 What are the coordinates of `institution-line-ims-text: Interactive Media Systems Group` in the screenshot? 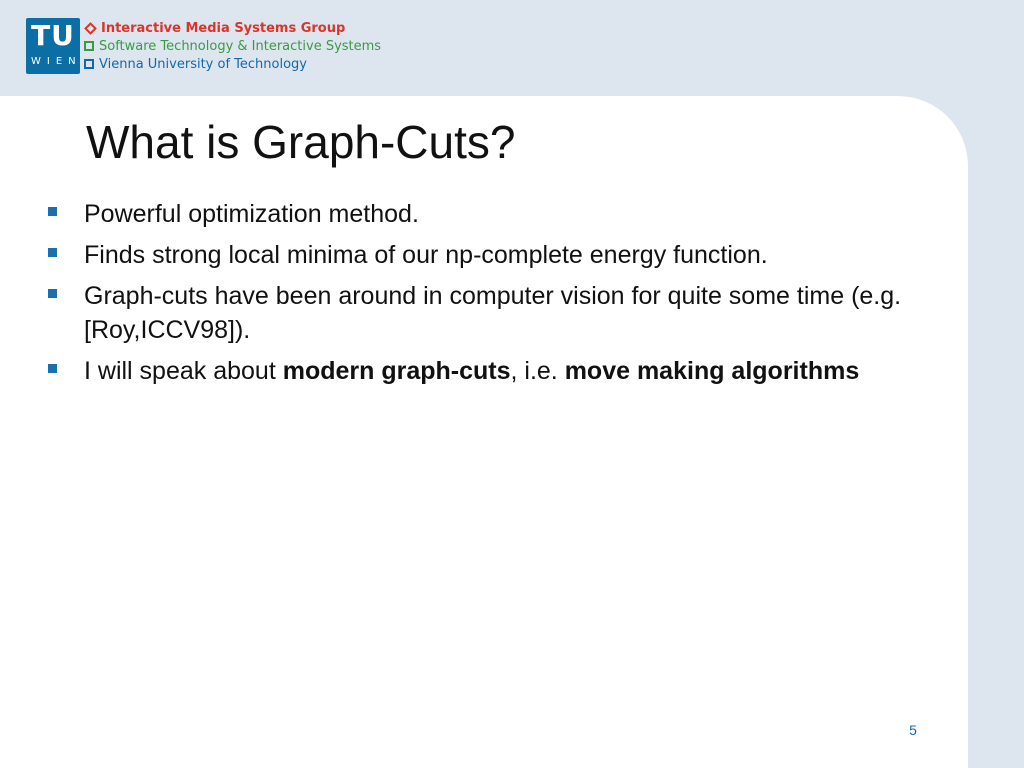 It's located at (223, 28).